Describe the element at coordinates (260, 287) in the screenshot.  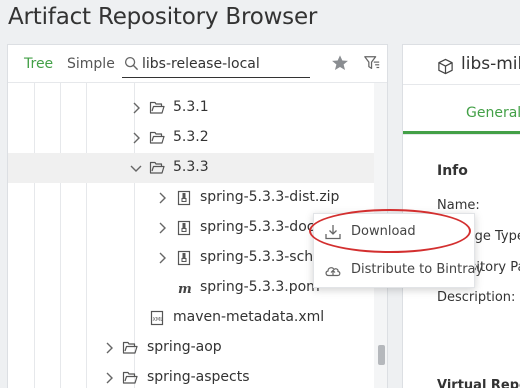
I see `tree-row-label: spring-5.3.3.pom` at that location.